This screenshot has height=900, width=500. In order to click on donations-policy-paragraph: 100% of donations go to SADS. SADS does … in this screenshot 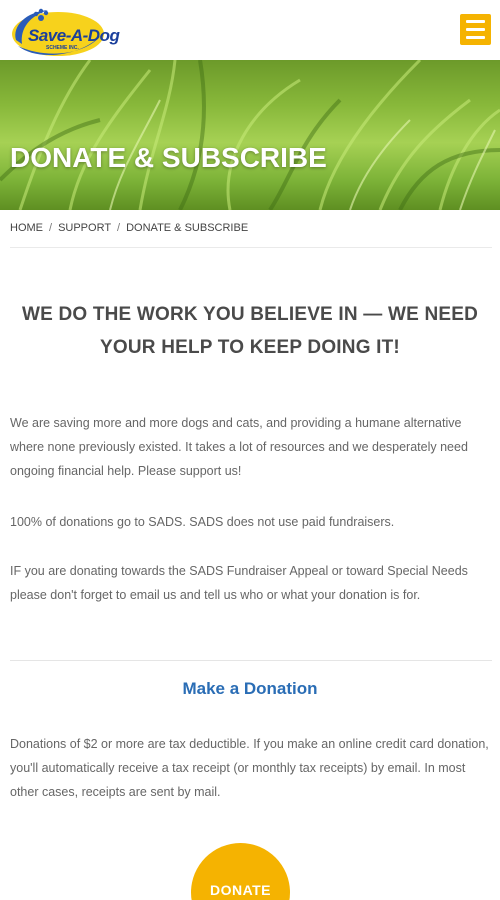, I will do `click(202, 522)`.